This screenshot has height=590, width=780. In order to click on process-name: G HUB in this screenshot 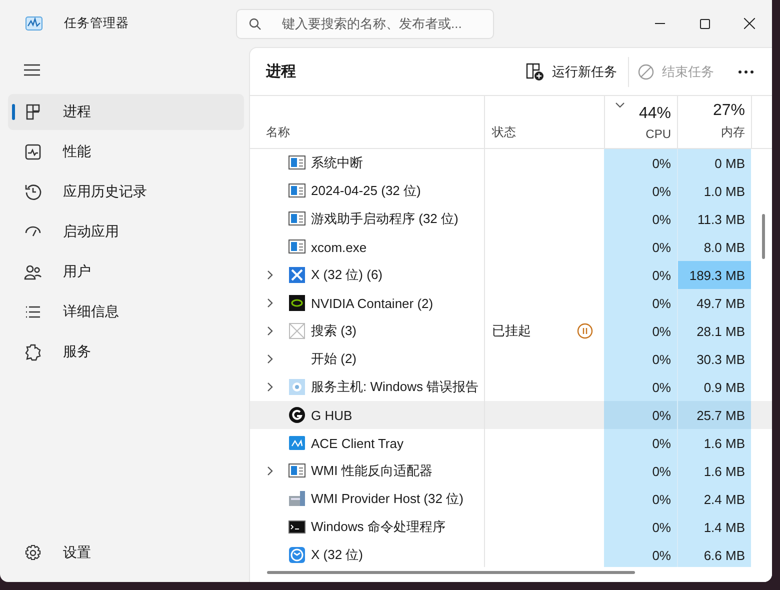, I will do `click(331, 415)`.